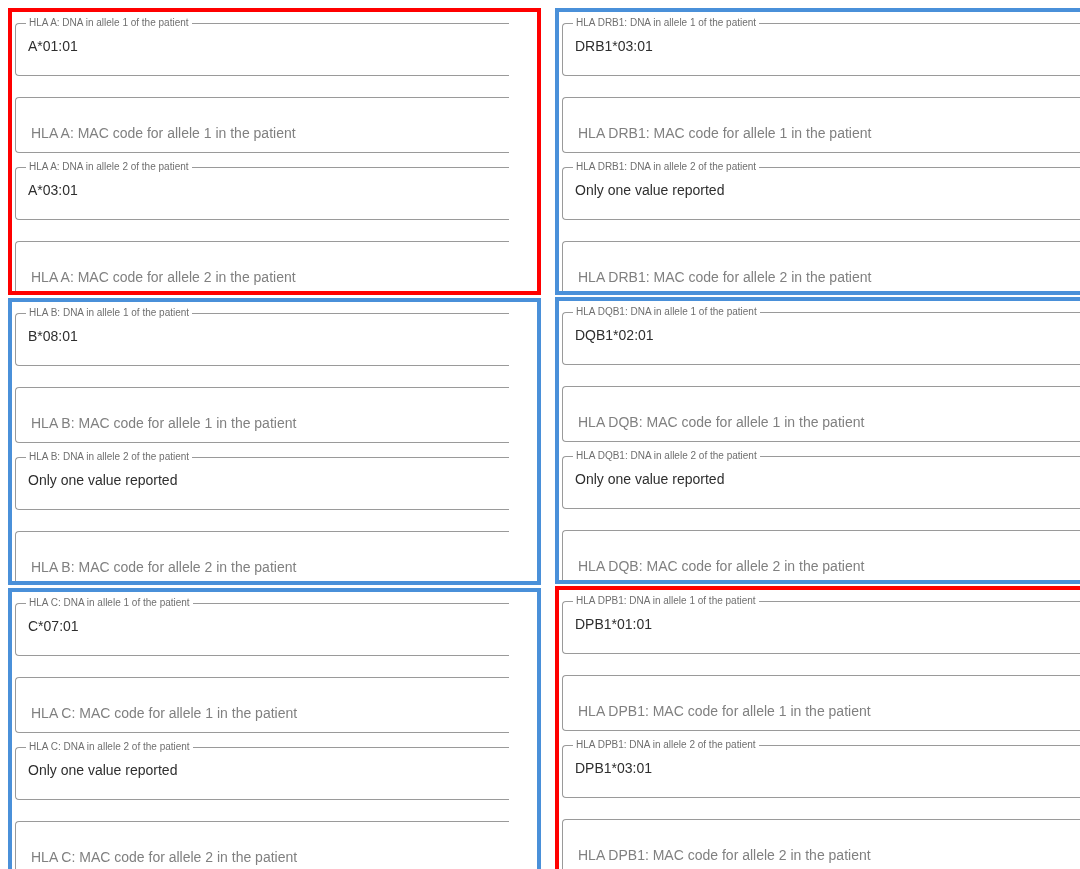 The image size is (1080, 869). Describe the element at coordinates (262, 481) in the screenshot. I see `input-field: HLA B: DNA in allele 2 of the patient Only one value reported` at that location.